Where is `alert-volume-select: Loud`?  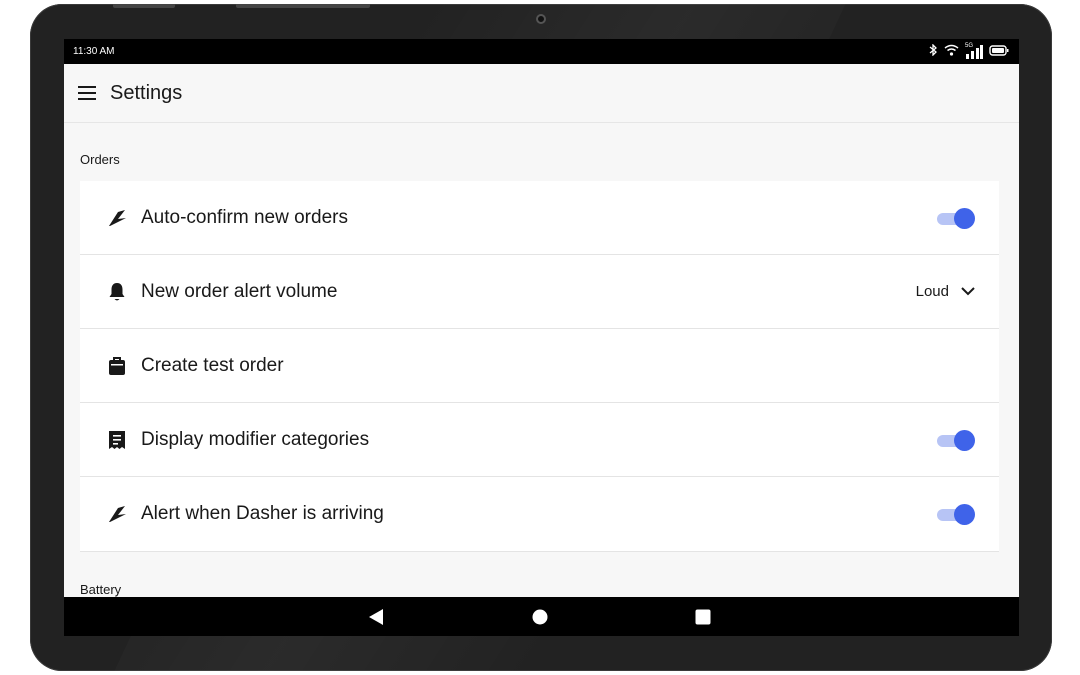
alert-volume-select: Loud is located at coordinates (945, 291).